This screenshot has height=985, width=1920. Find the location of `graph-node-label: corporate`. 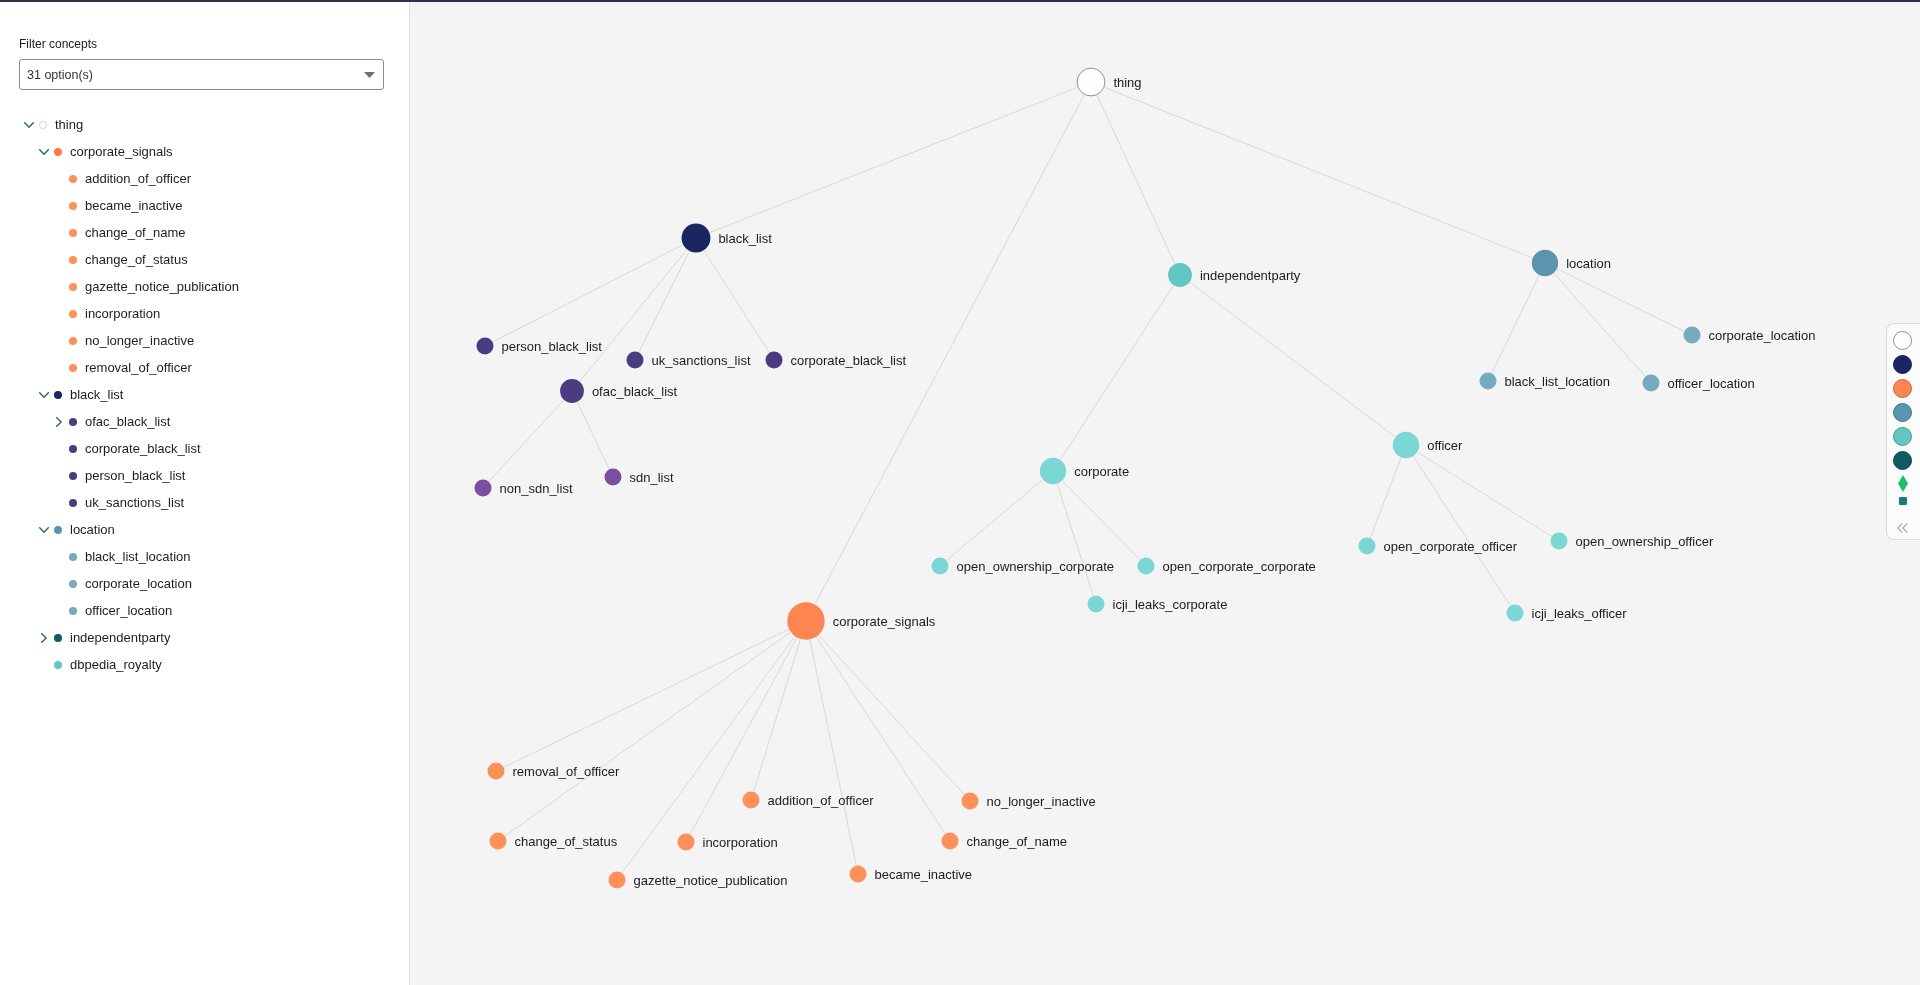

graph-node-label: corporate is located at coordinates (1102, 471).